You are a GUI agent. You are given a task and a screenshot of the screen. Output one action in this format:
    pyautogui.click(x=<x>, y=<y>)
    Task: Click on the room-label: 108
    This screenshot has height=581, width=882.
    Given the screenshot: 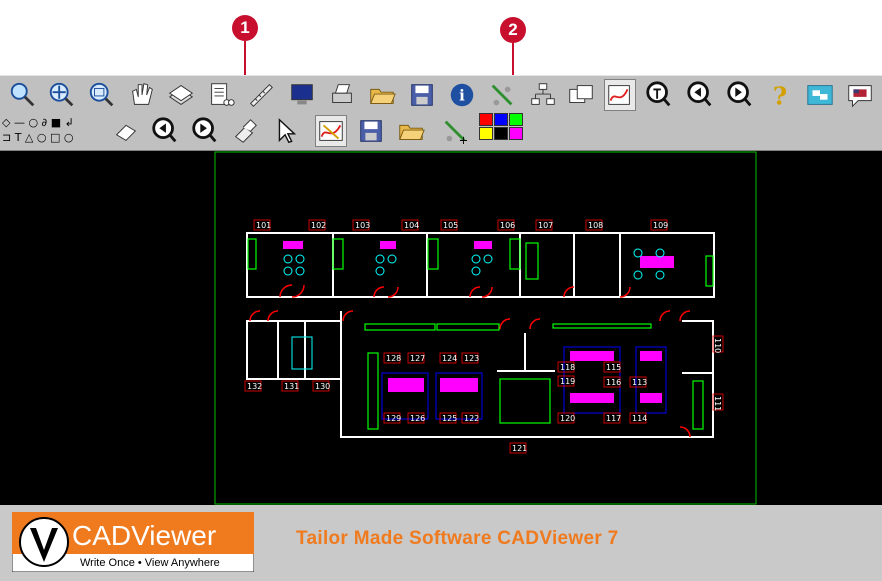 What is the action you would take?
    pyautogui.click(x=594, y=225)
    